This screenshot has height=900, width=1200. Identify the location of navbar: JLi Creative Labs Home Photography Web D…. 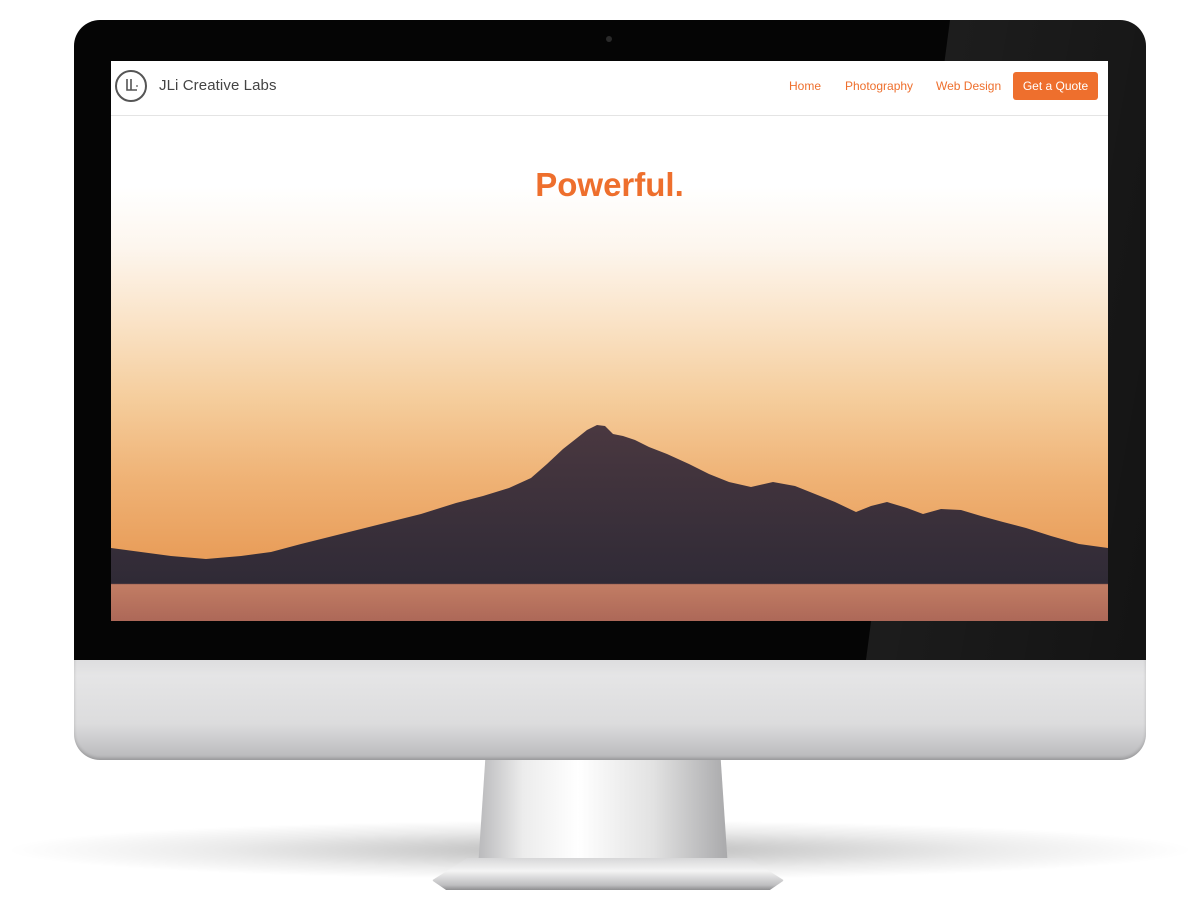
(609, 88).